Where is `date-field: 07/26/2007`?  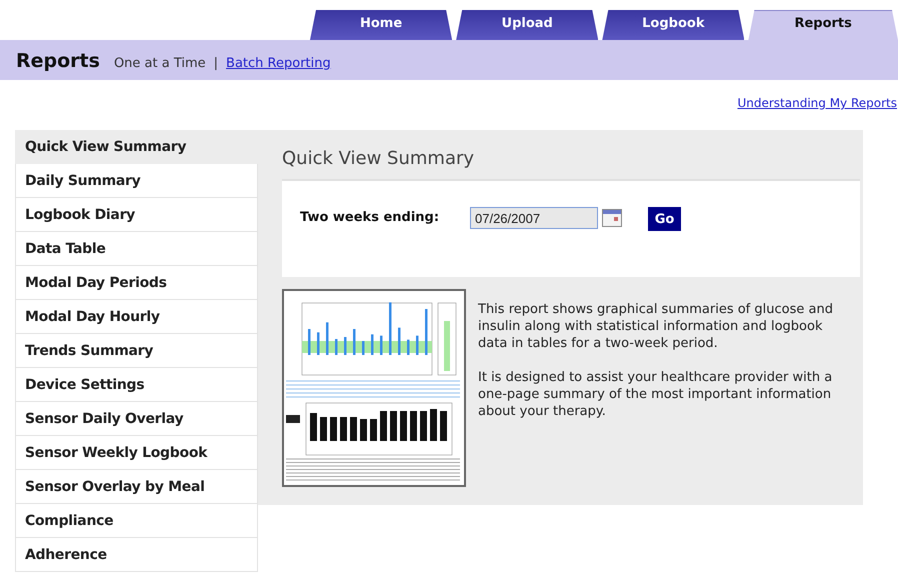
date-field: 07/26/2007 is located at coordinates (534, 218).